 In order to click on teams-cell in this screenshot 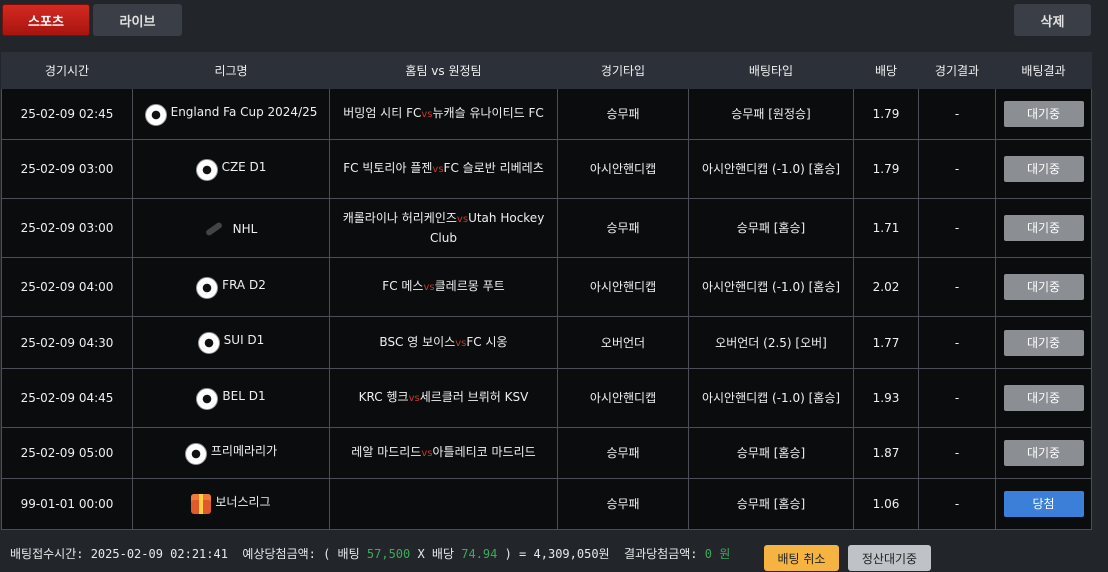, I will do `click(443, 504)`.